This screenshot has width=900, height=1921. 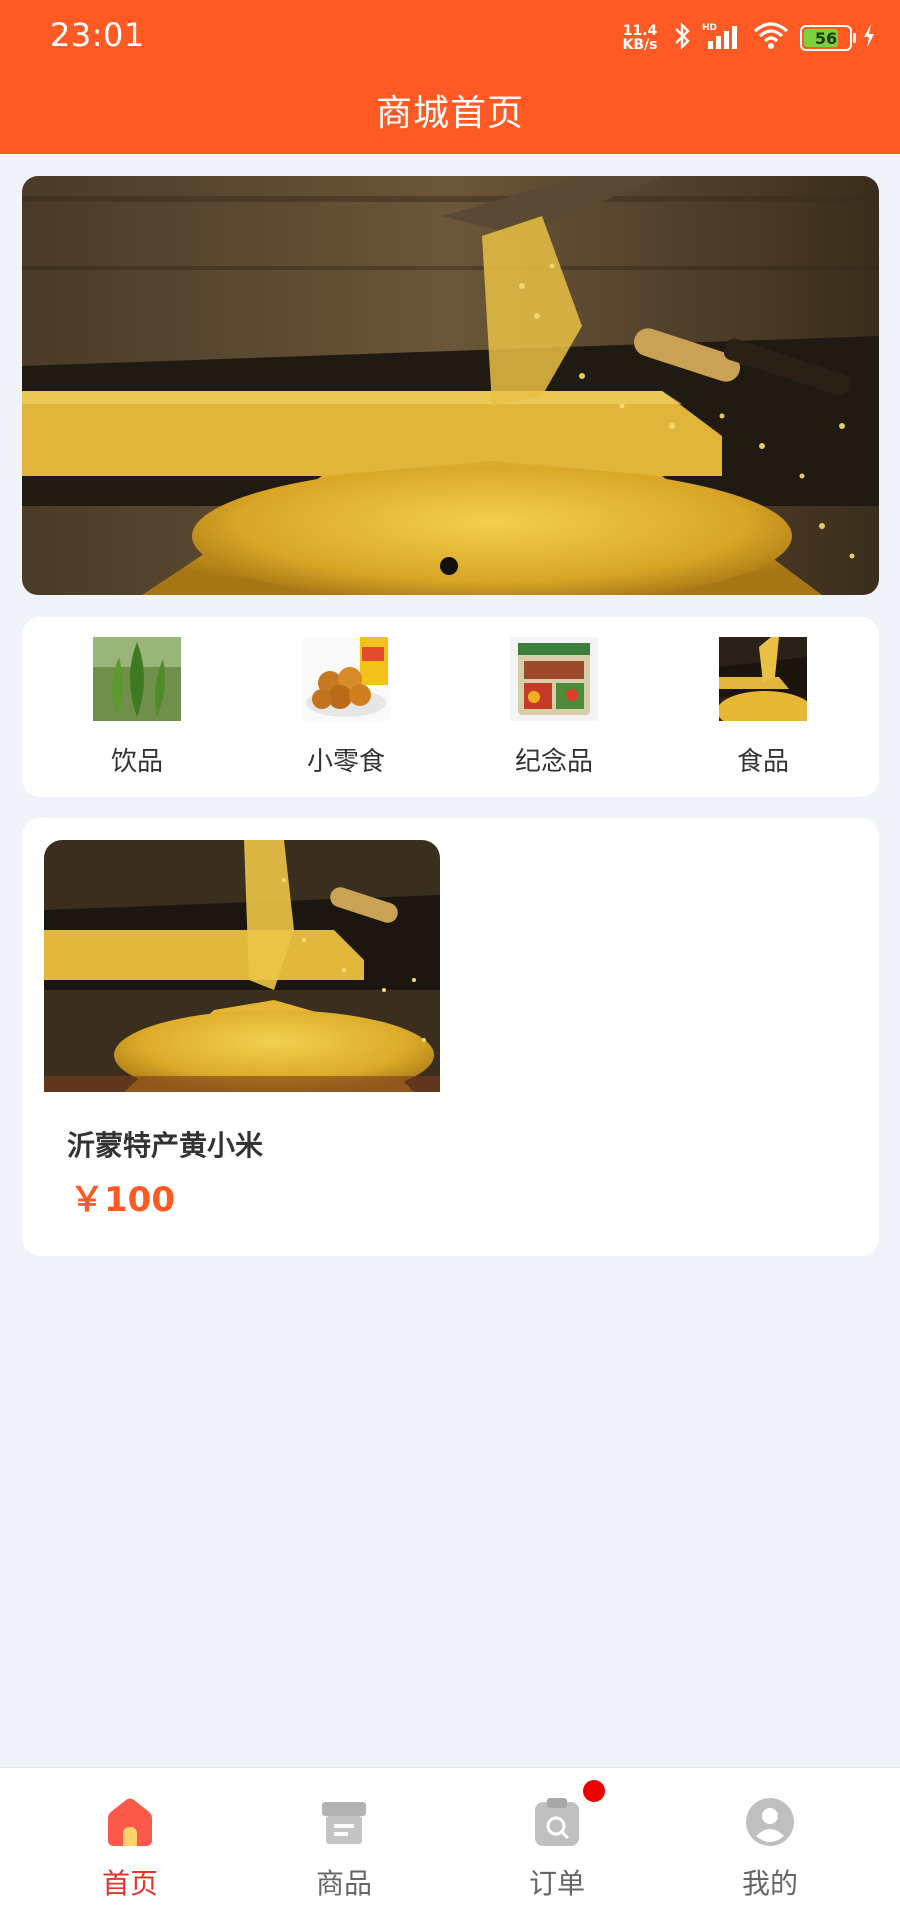 What do you see at coordinates (97, 35) in the screenshot?
I see `status-time: 23:01` at bounding box center [97, 35].